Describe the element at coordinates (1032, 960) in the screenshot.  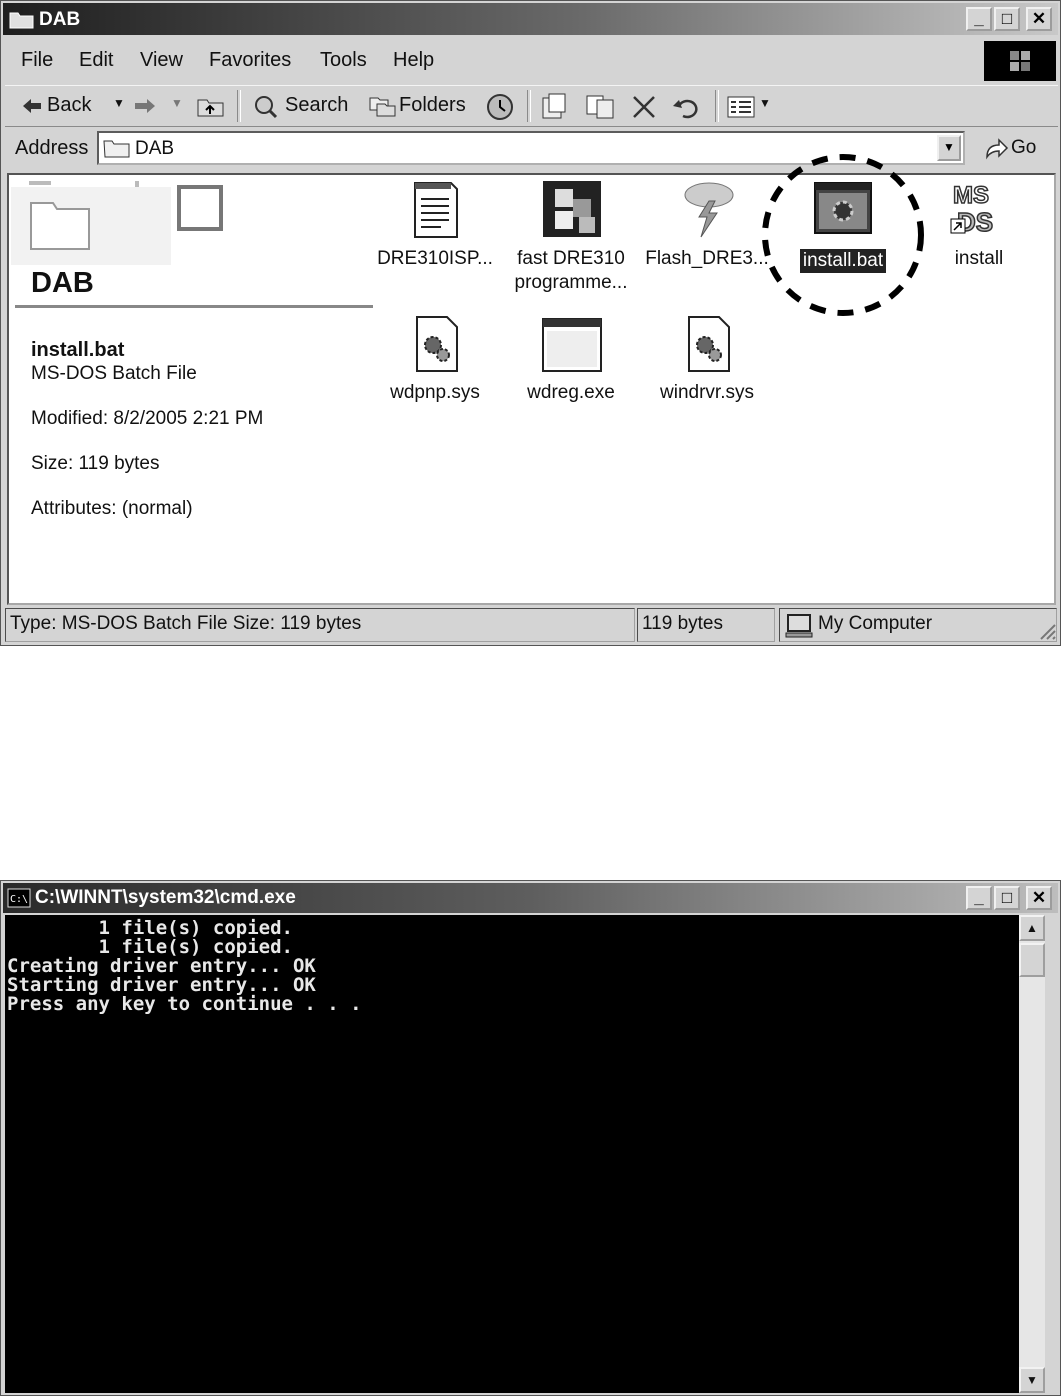
I see `scroll-thumb` at that location.